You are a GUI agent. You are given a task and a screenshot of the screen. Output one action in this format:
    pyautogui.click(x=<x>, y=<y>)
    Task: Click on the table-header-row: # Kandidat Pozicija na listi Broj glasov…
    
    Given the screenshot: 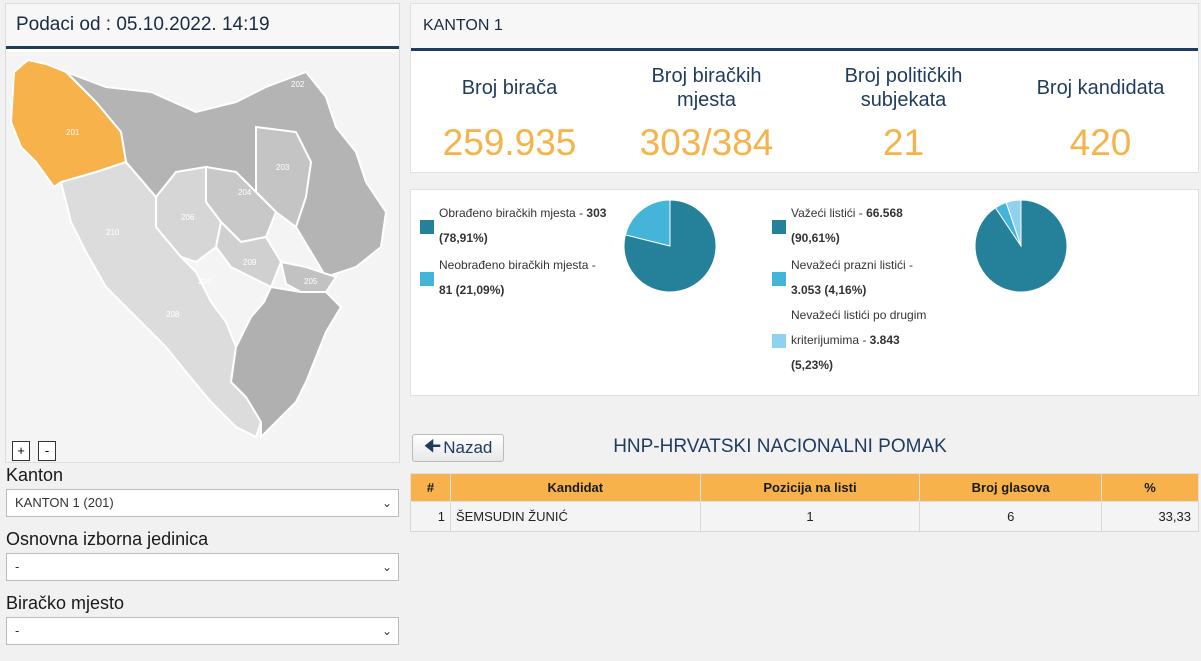 What is the action you would take?
    pyautogui.click(x=804, y=487)
    